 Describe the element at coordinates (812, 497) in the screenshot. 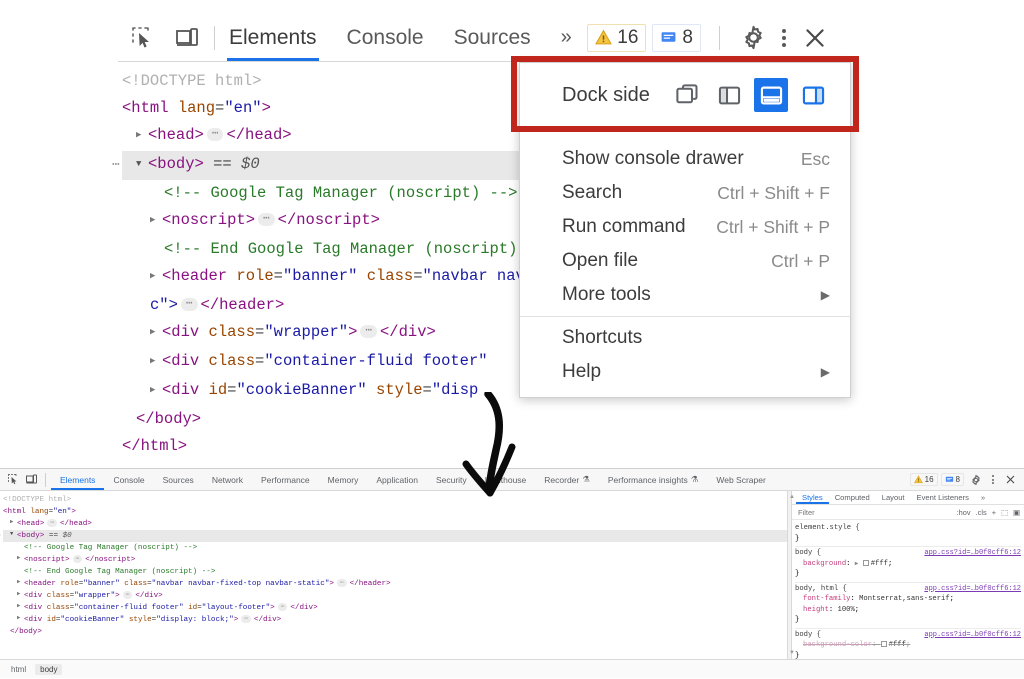

I see `styles-tab-styles: Styles` at that location.